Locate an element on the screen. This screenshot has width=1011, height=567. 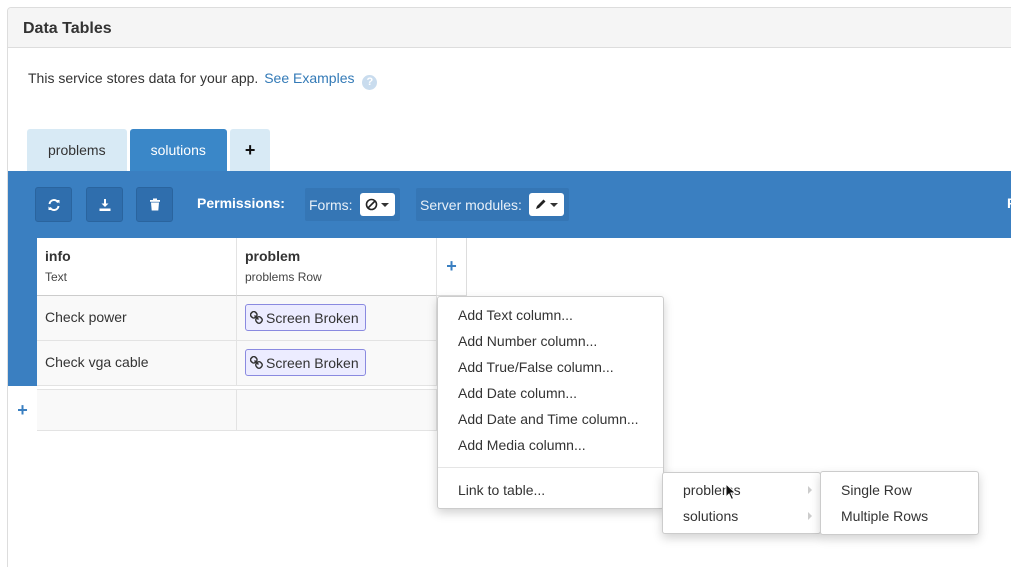
row-selector-strip is located at coordinates (22, 312).